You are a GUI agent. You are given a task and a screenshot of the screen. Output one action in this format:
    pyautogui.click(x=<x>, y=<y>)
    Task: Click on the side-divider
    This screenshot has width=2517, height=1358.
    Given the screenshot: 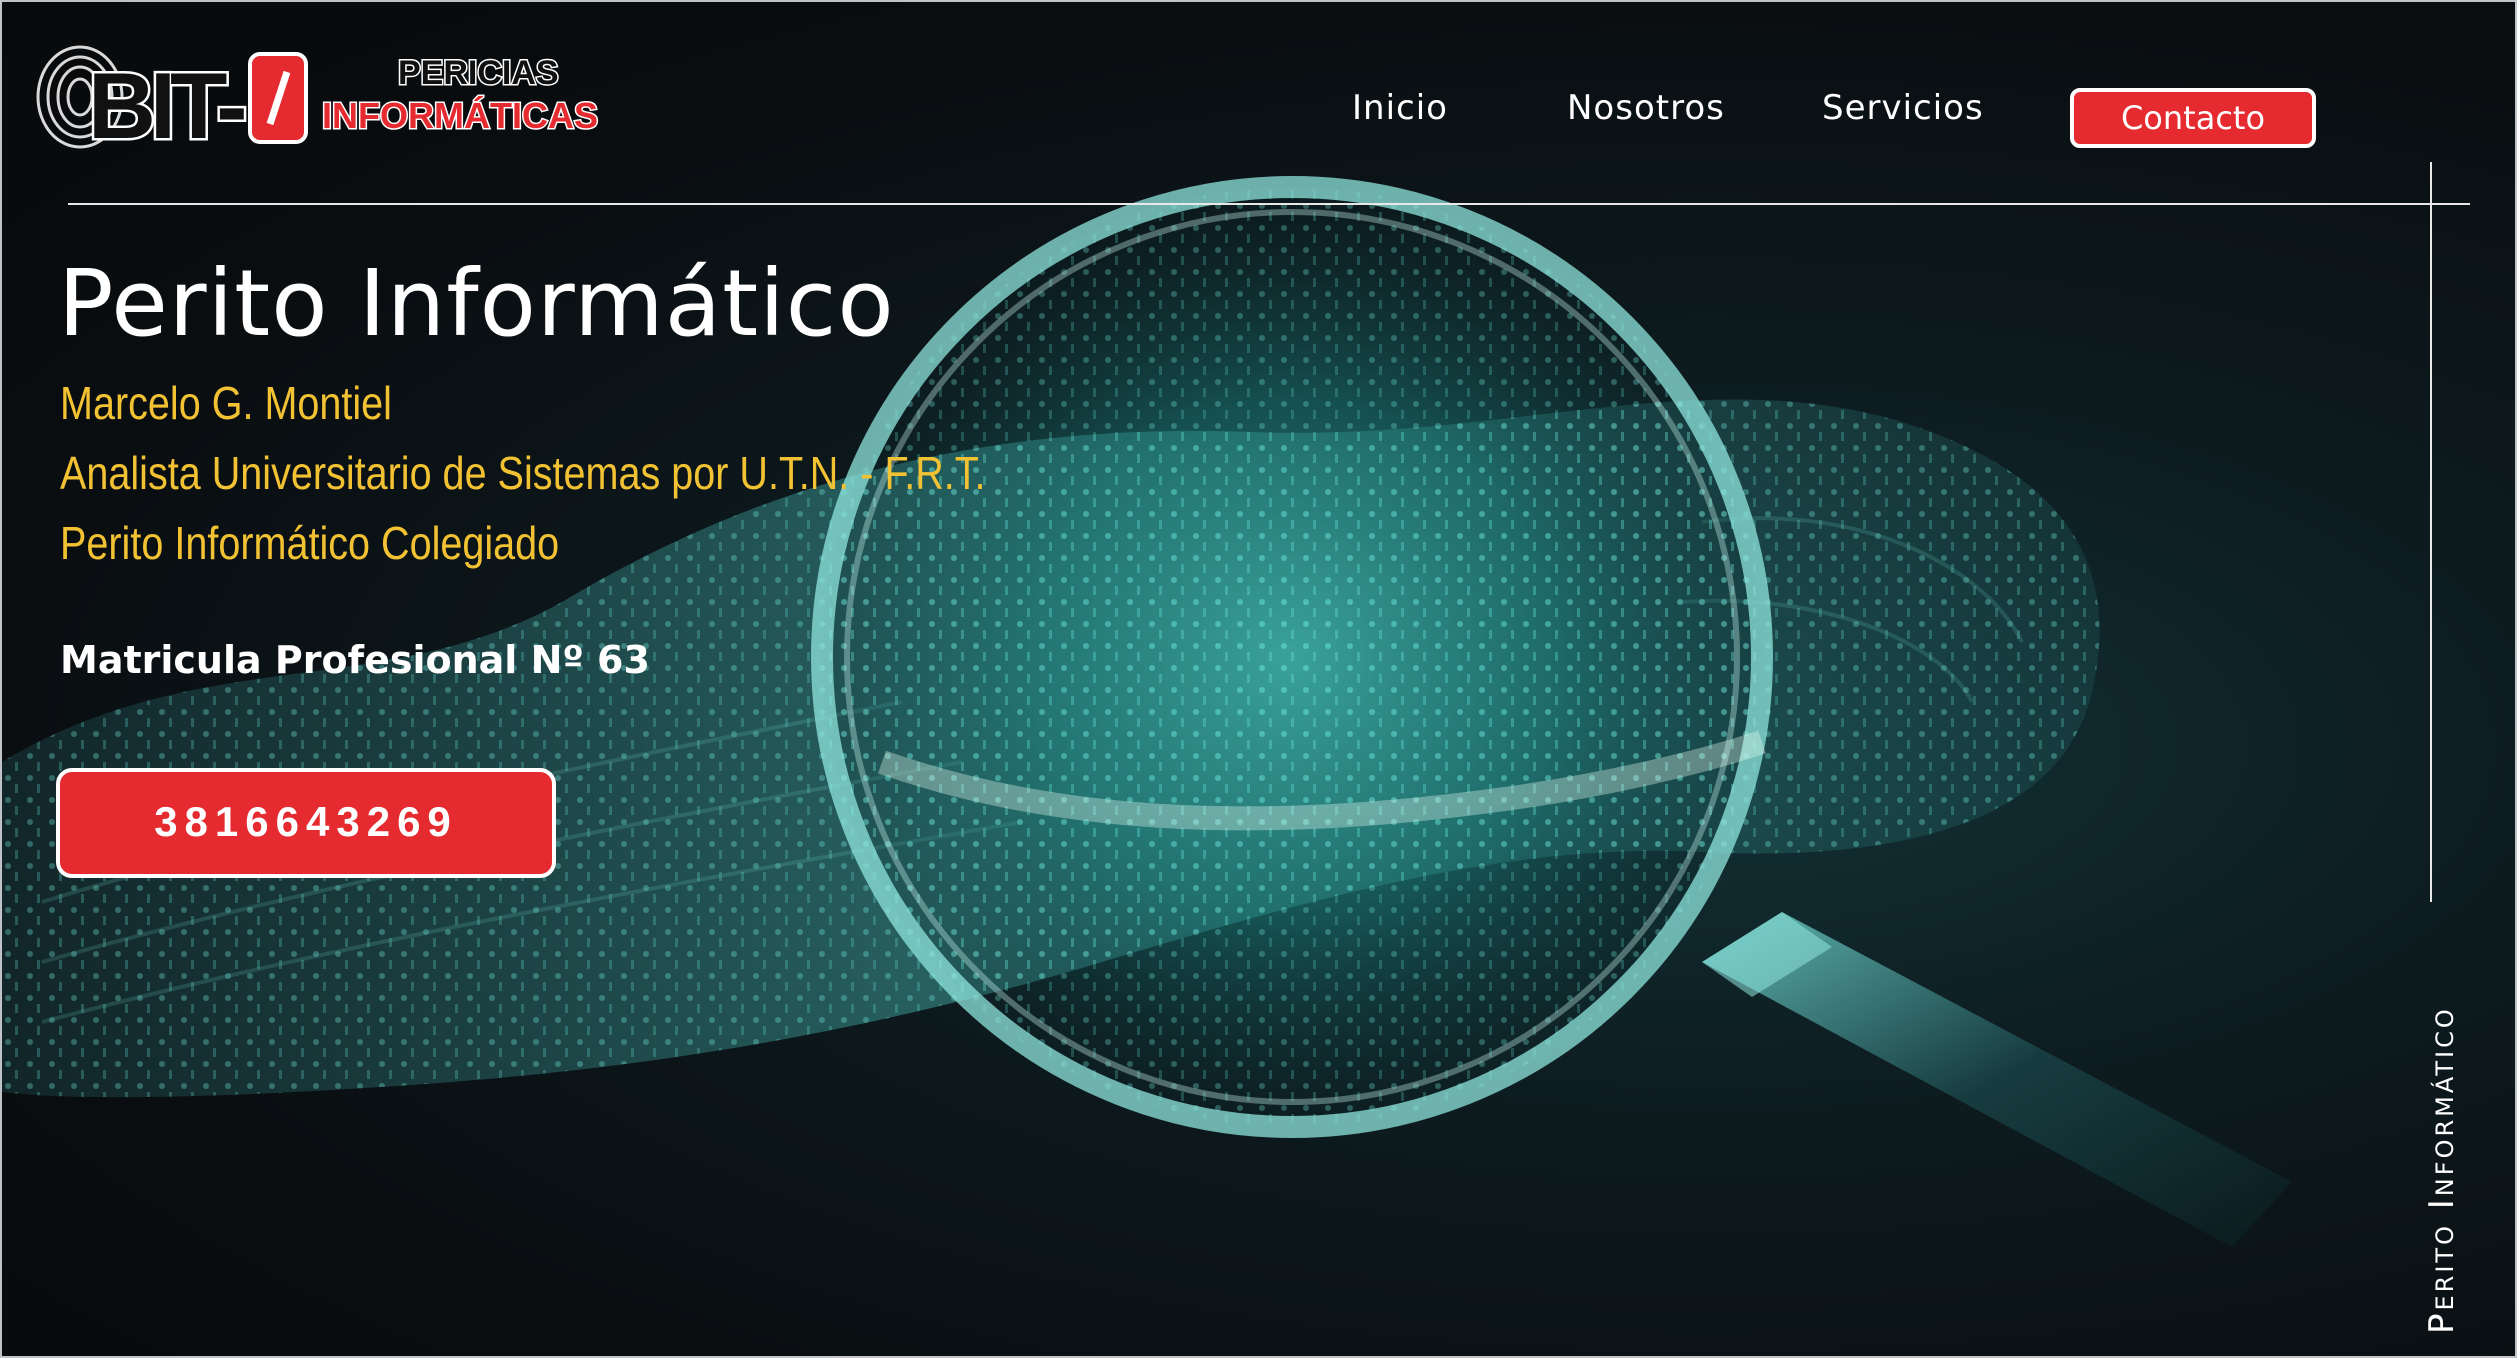 What is the action you would take?
    pyautogui.click(x=2431, y=532)
    